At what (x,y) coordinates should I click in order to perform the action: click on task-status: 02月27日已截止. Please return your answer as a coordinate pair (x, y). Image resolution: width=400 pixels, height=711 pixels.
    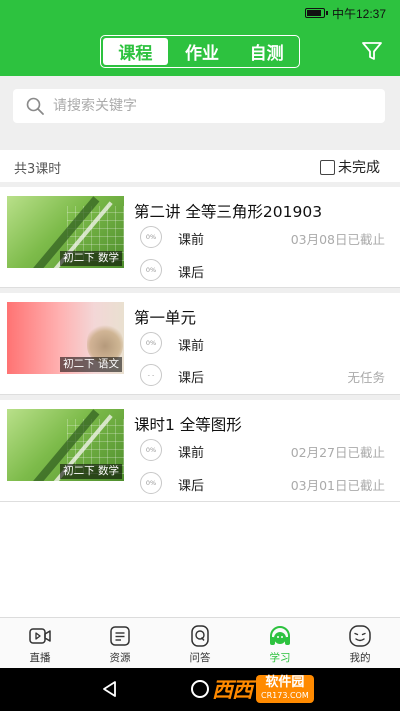
    Looking at the image, I should click on (337, 452).